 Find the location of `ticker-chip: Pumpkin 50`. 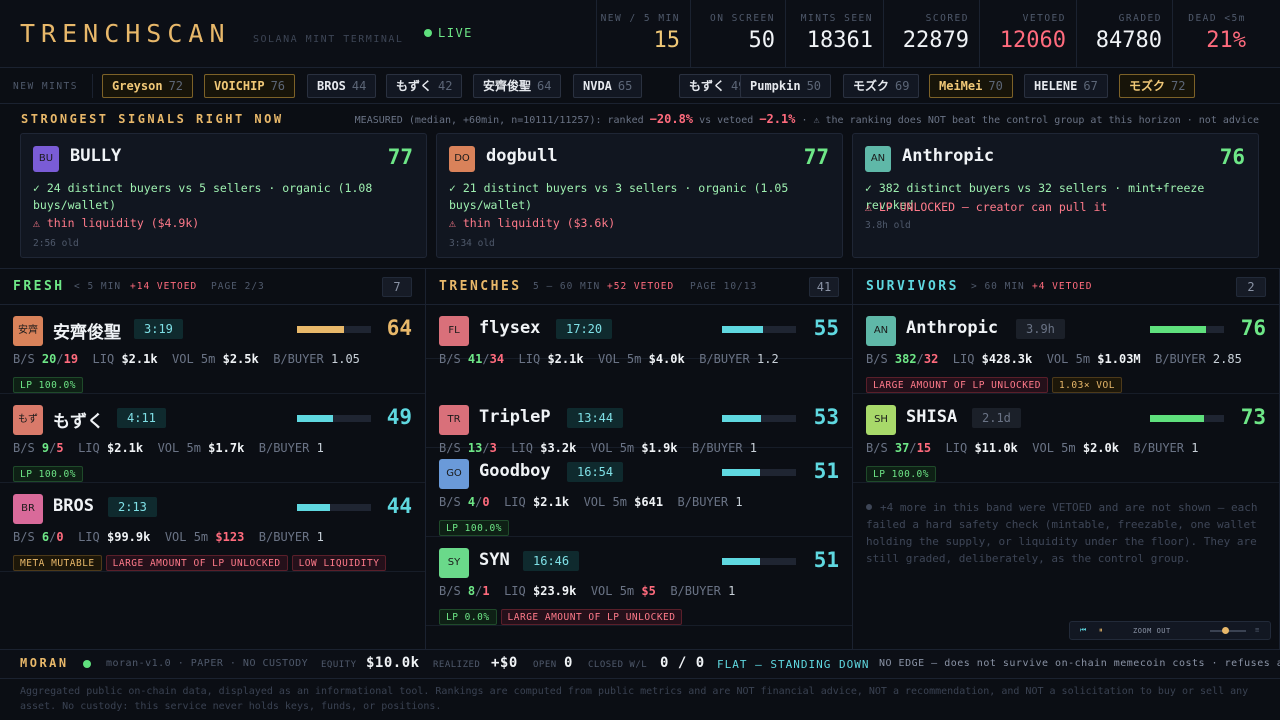

ticker-chip: Pumpkin 50 is located at coordinates (786, 86).